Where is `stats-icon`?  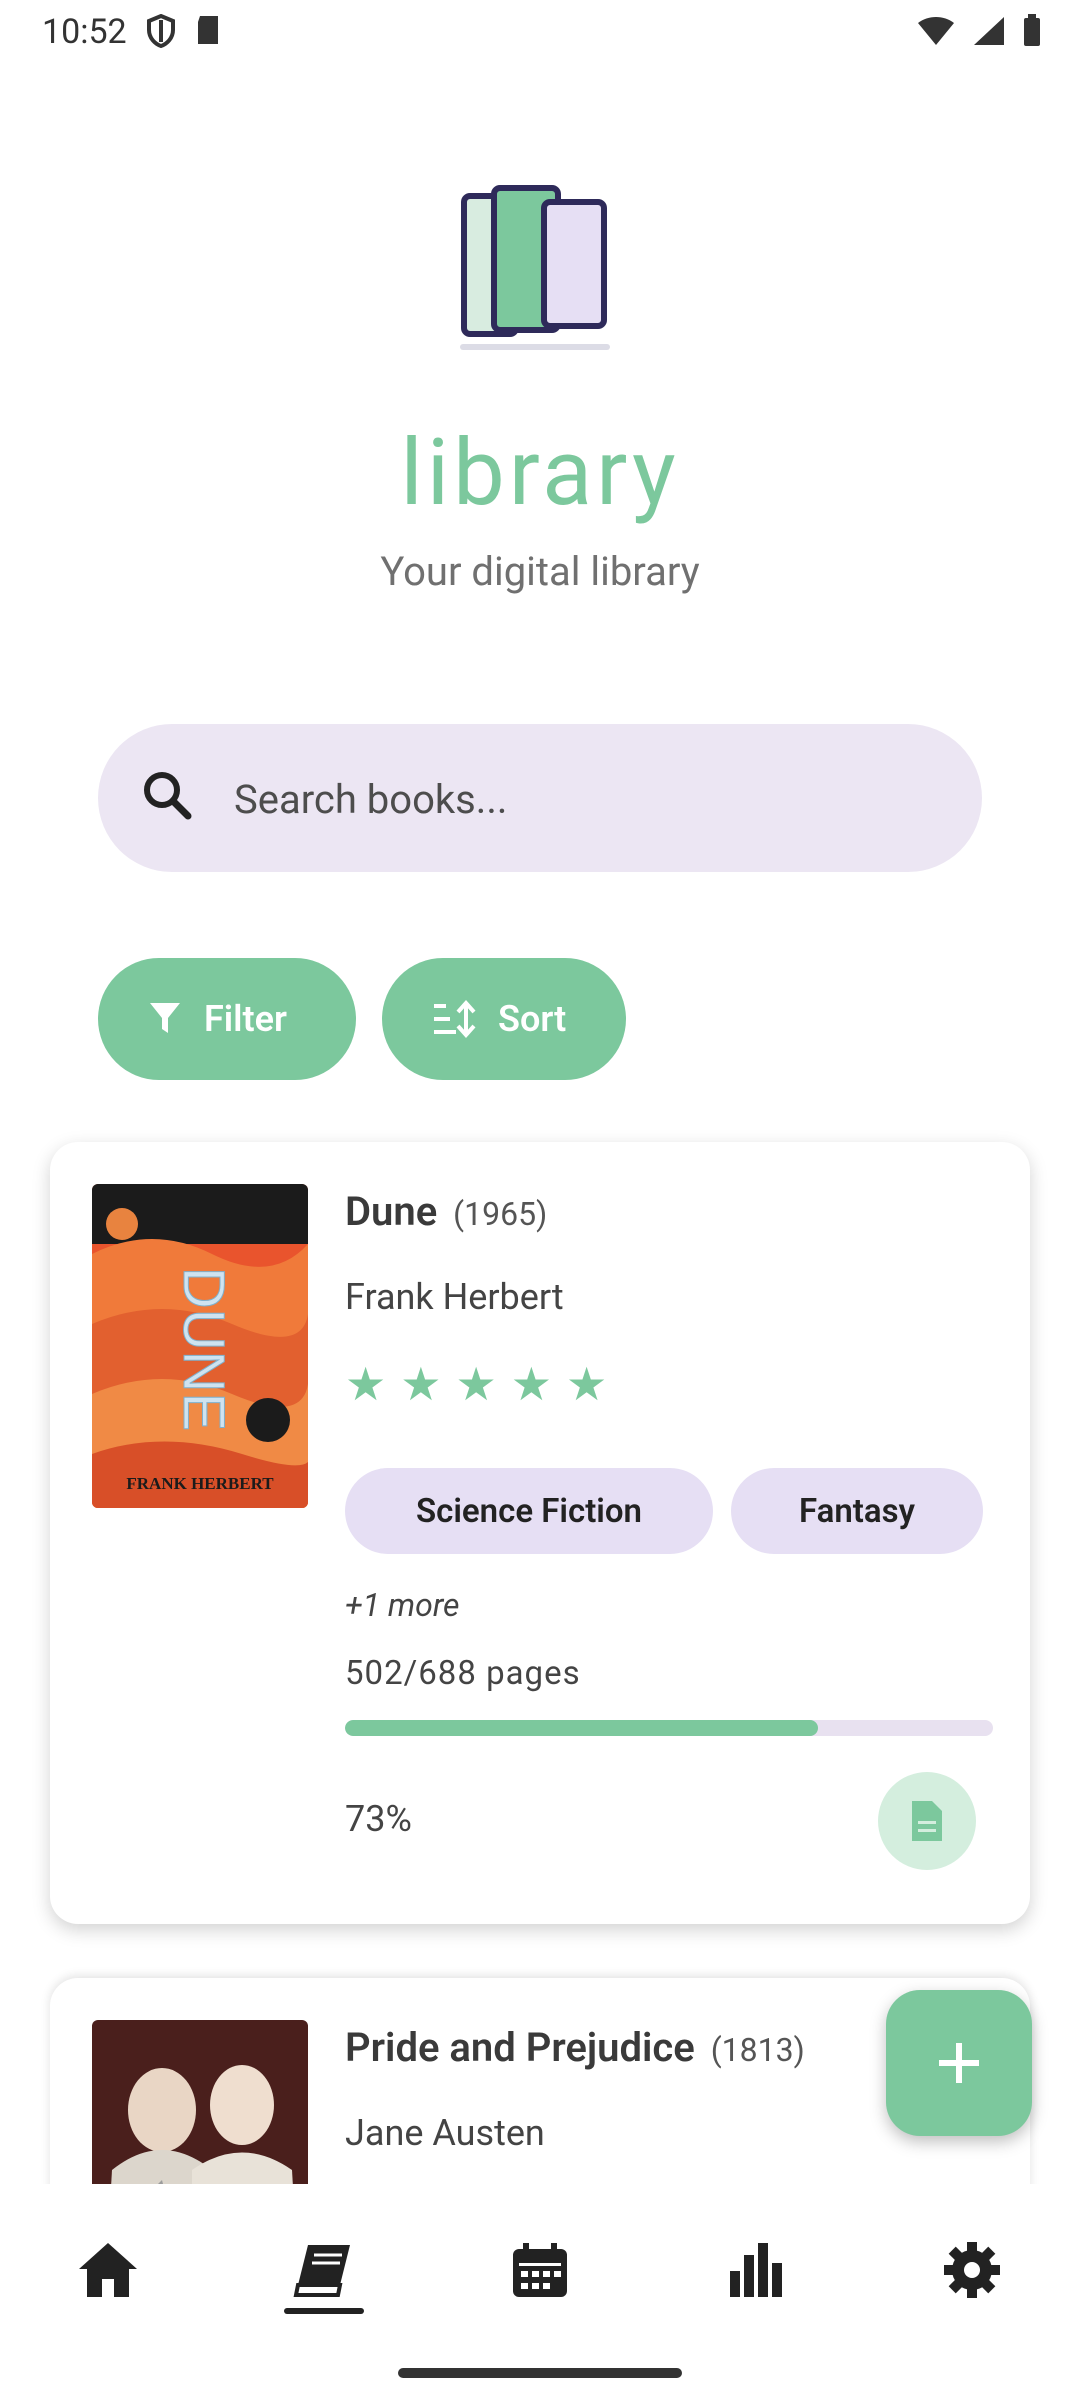 stats-icon is located at coordinates (756, 2270).